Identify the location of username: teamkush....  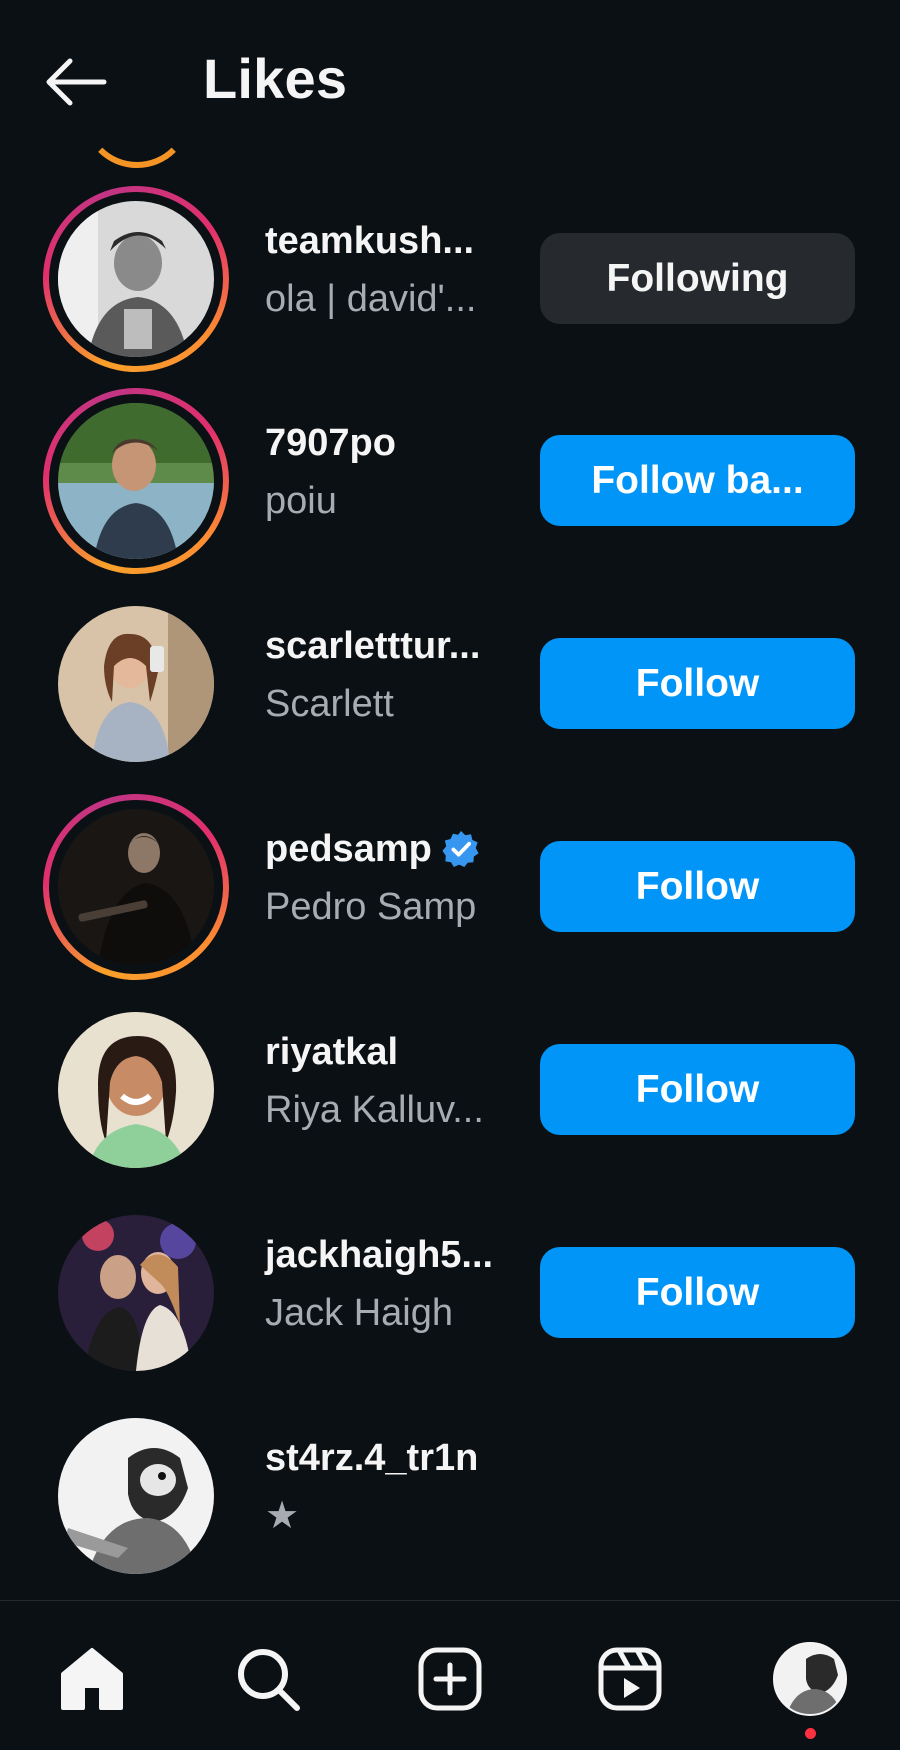
(390, 241).